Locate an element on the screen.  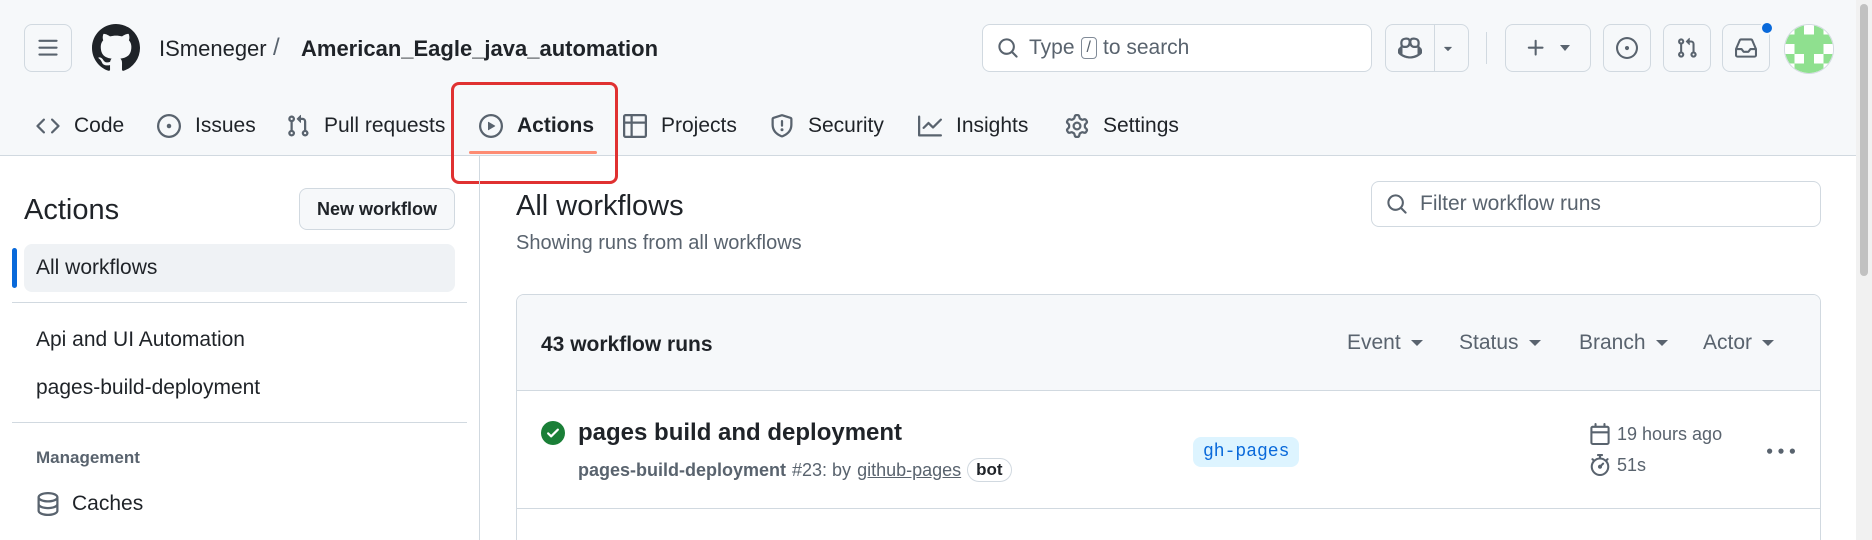
workflow-run-menu-button is located at coordinates (1781, 452).